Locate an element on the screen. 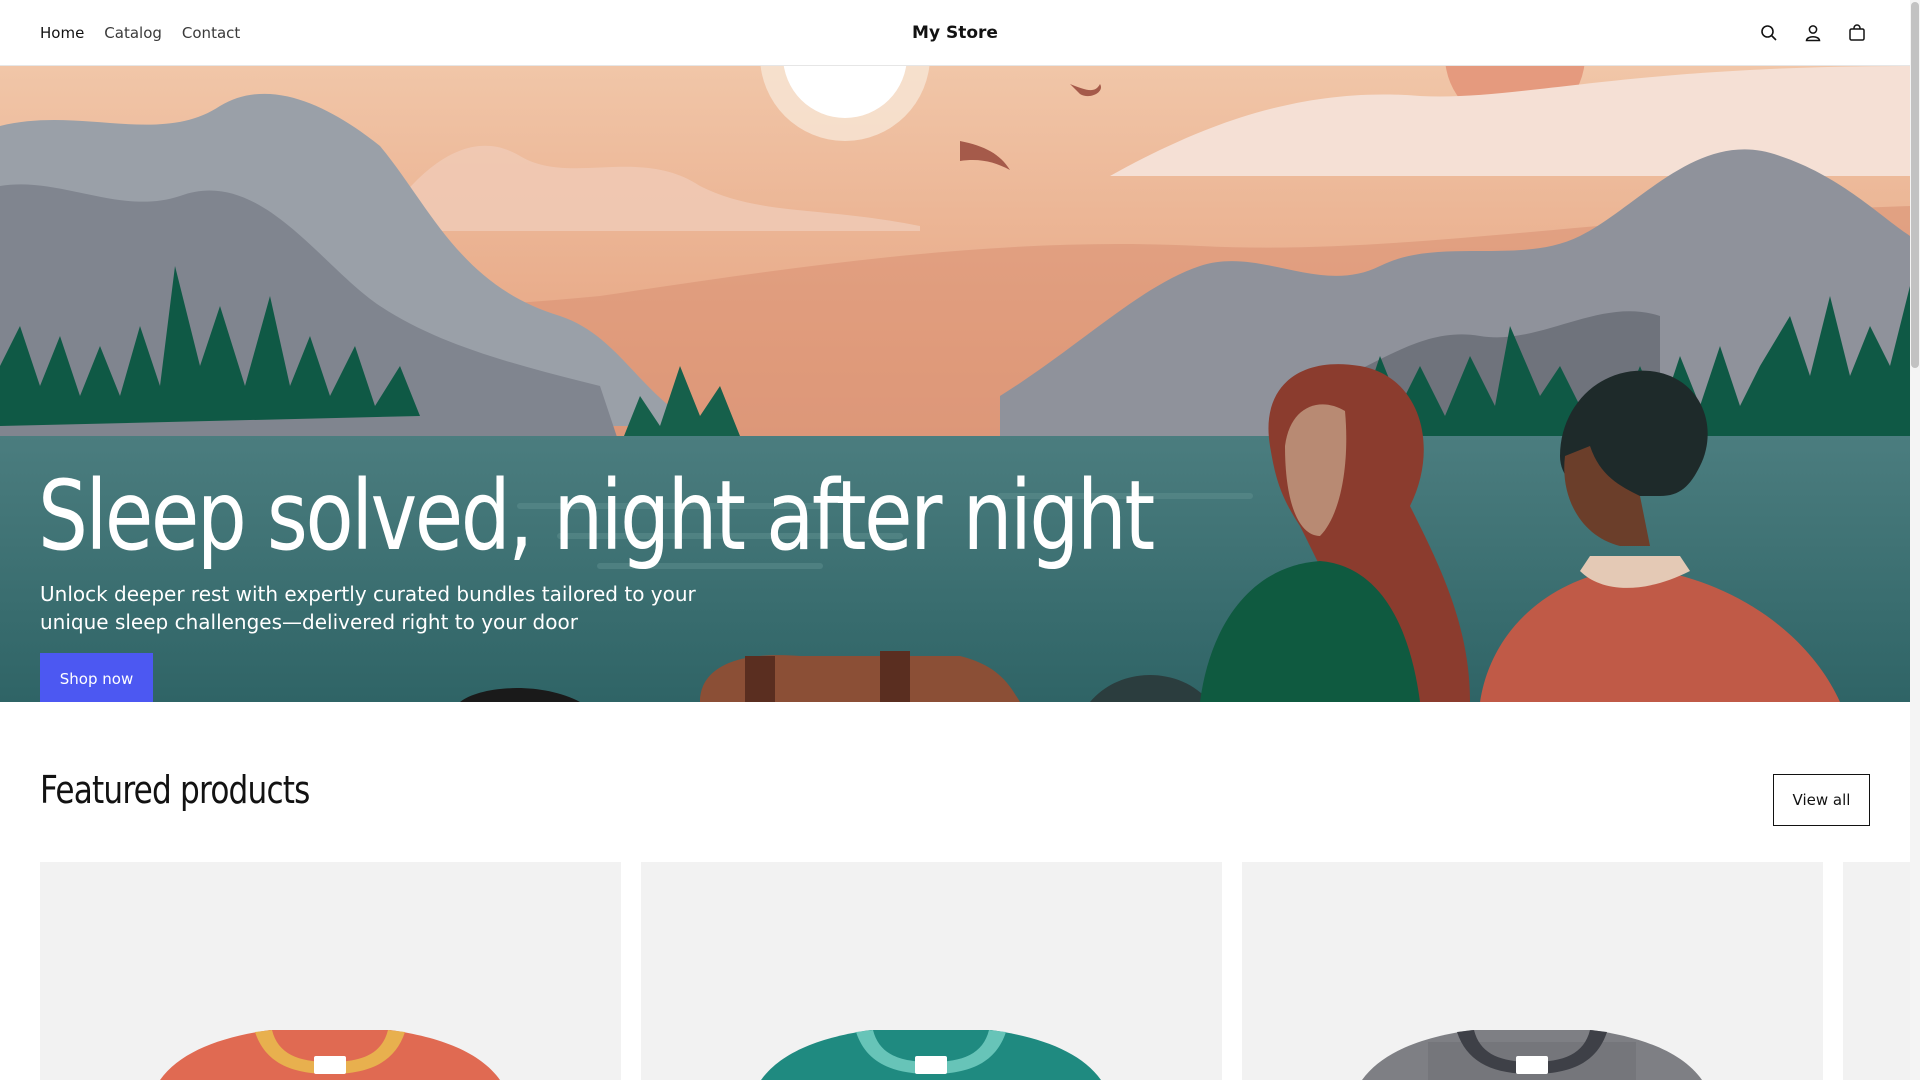 The height and width of the screenshot is (1080, 1920). nav-contact-link: Contact is located at coordinates (211, 33).